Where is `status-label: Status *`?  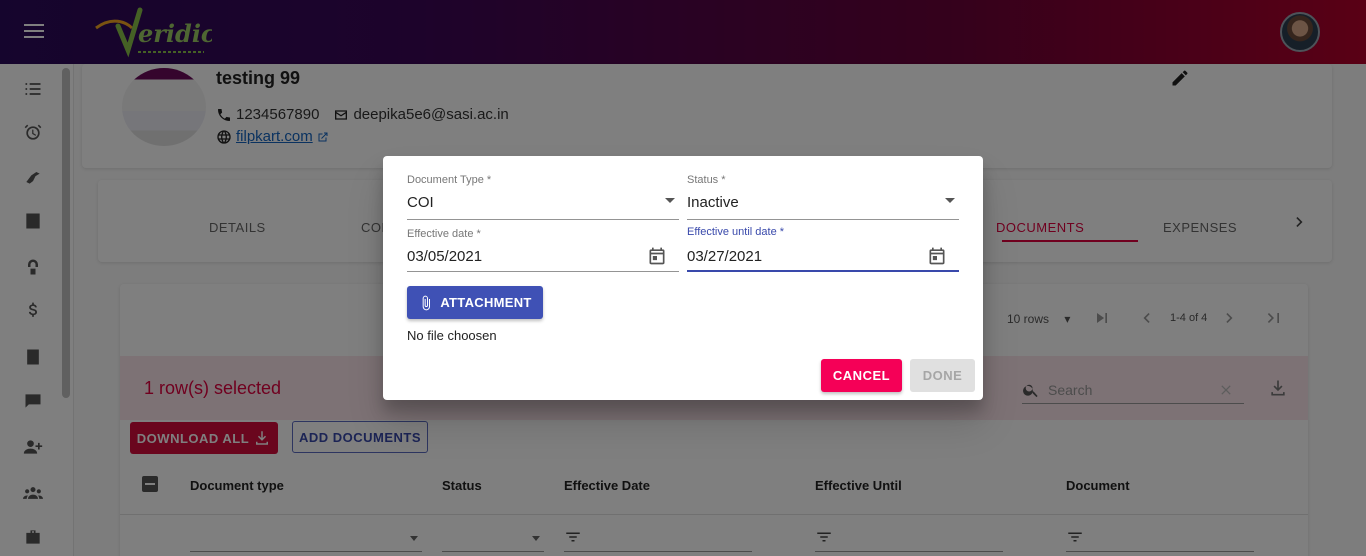 status-label: Status * is located at coordinates (706, 180).